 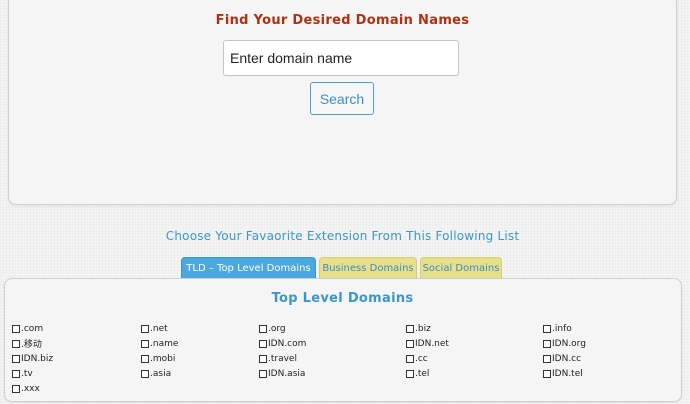 What do you see at coordinates (461, 268) in the screenshot?
I see `tab-social-domains: Social Domains` at bounding box center [461, 268].